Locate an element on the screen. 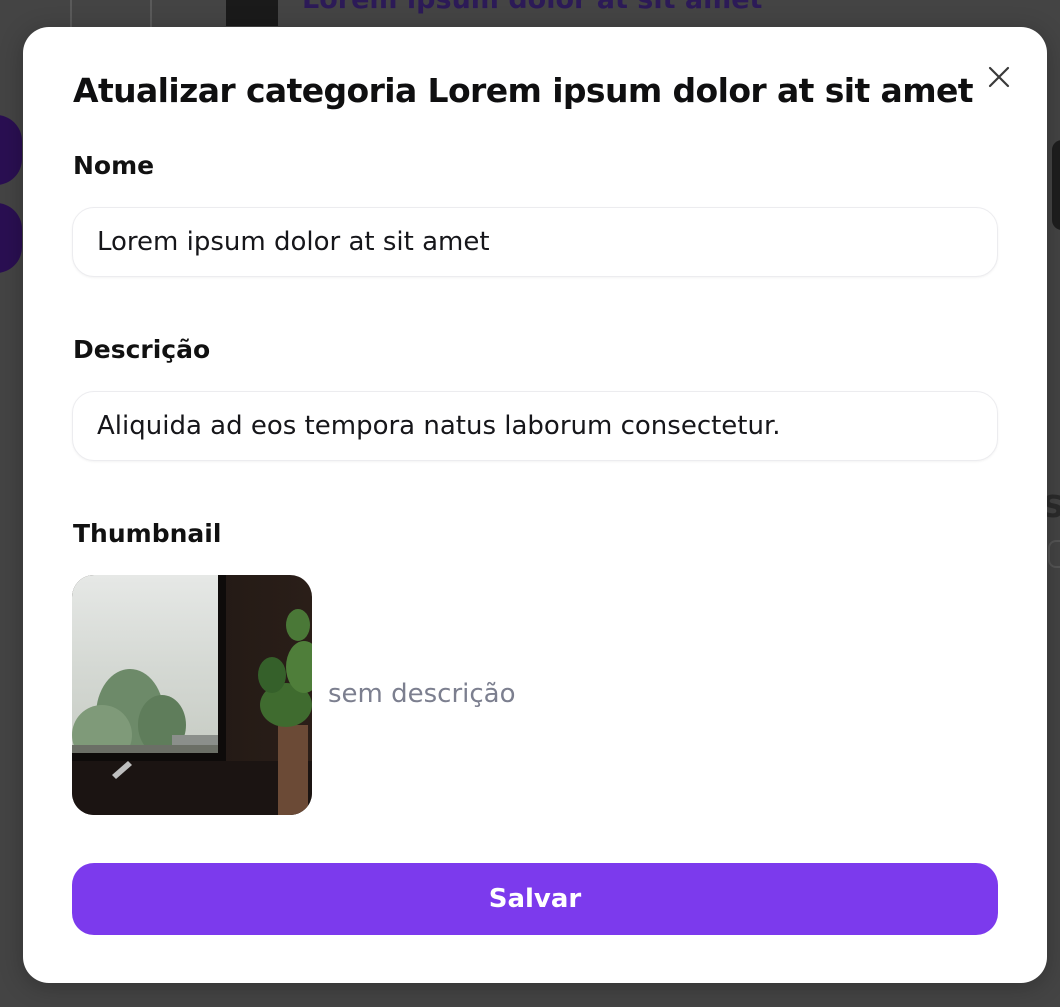 This screenshot has height=1007, width=1060. thumbnail-photo is located at coordinates (192, 695).